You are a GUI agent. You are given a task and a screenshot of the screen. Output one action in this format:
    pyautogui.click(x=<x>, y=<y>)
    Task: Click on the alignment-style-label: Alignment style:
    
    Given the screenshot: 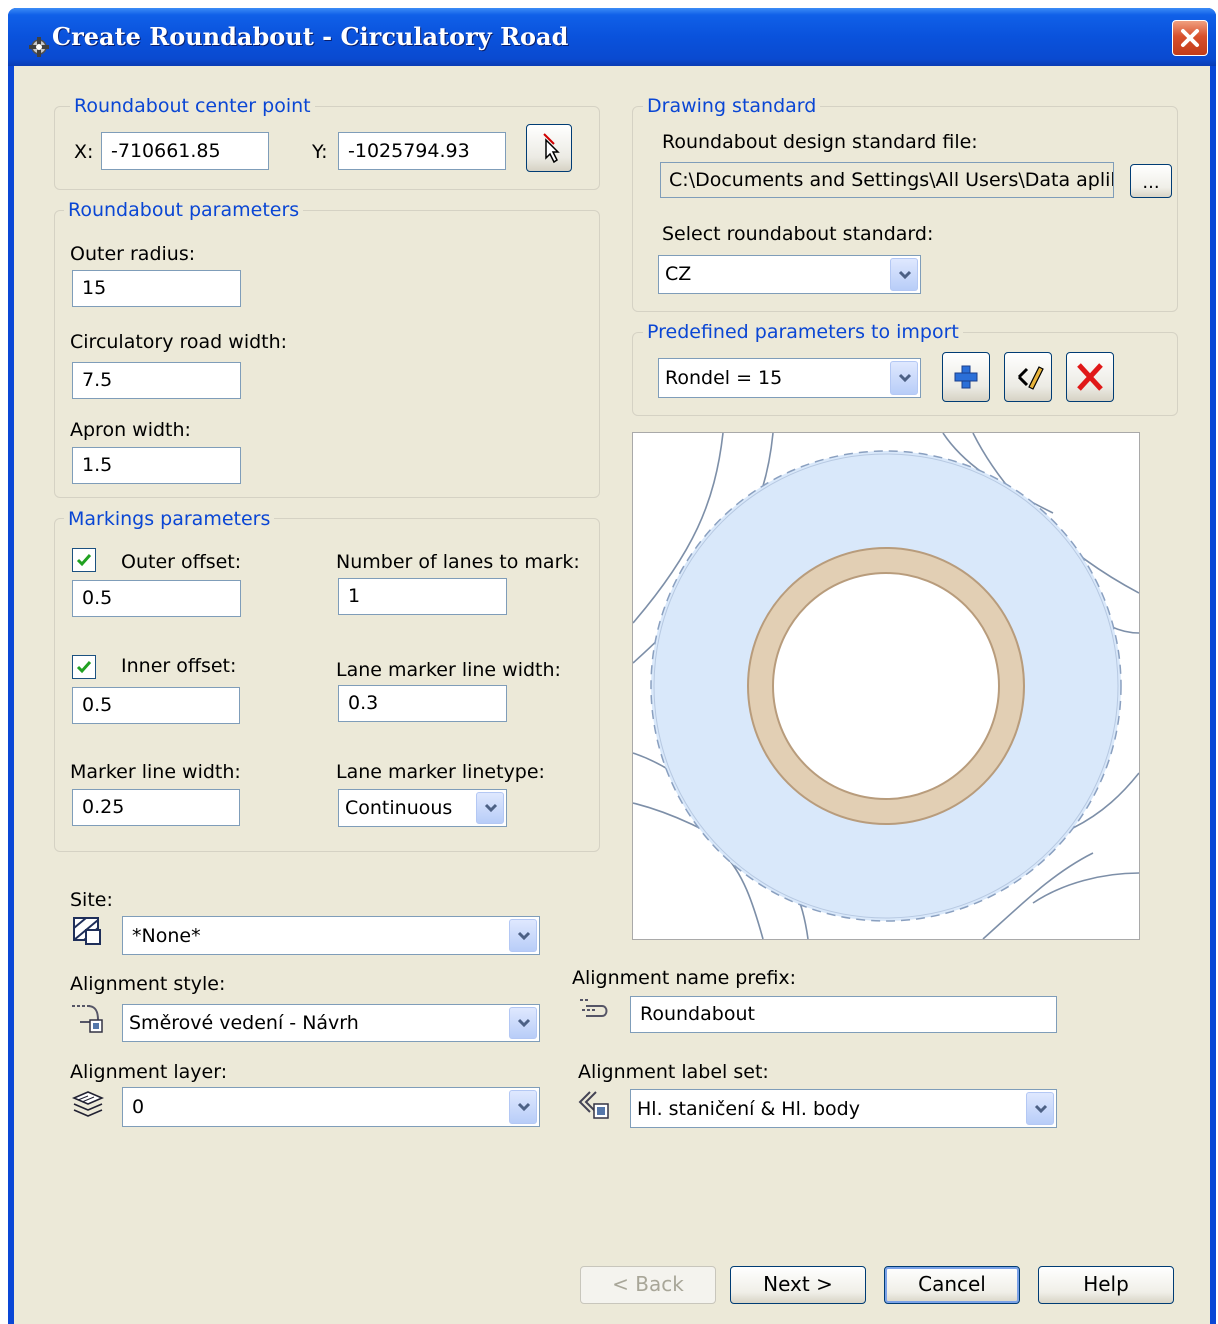 What is the action you would take?
    pyautogui.click(x=148, y=984)
    